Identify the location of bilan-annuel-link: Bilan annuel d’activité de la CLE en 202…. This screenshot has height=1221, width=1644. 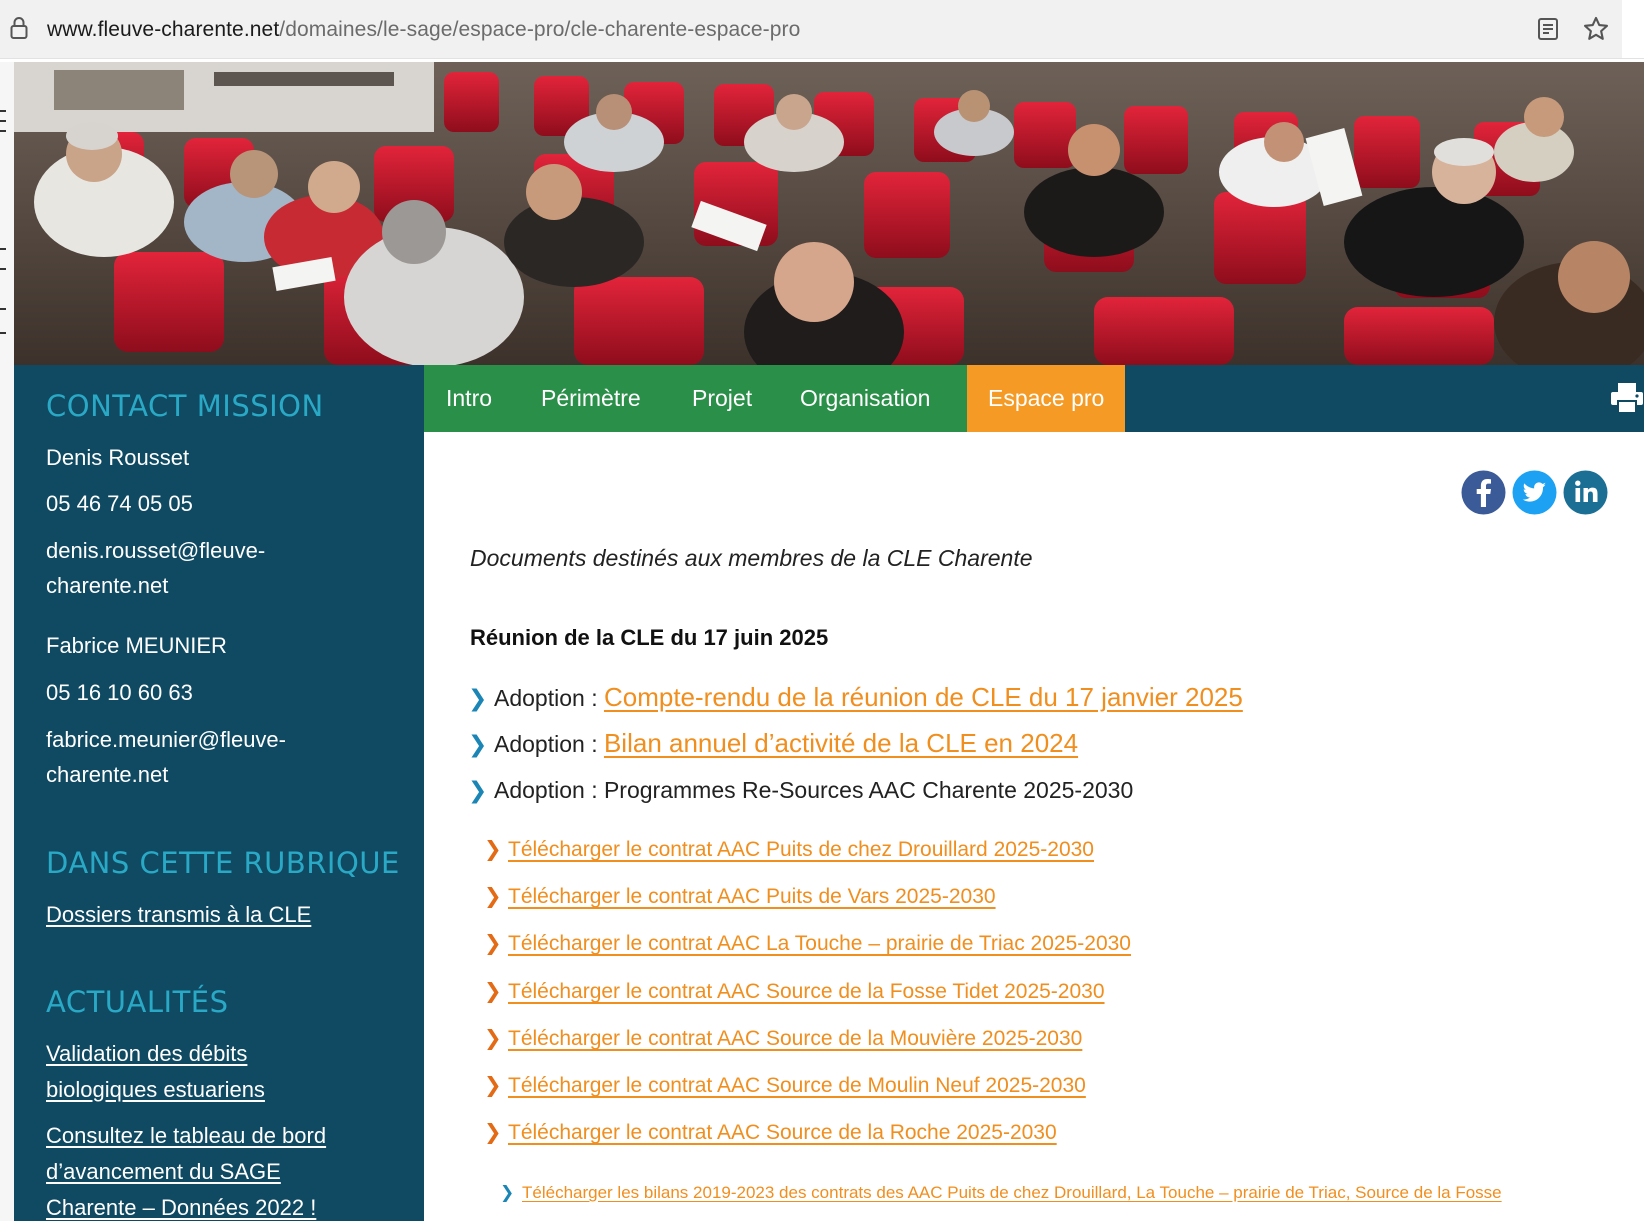
(841, 743).